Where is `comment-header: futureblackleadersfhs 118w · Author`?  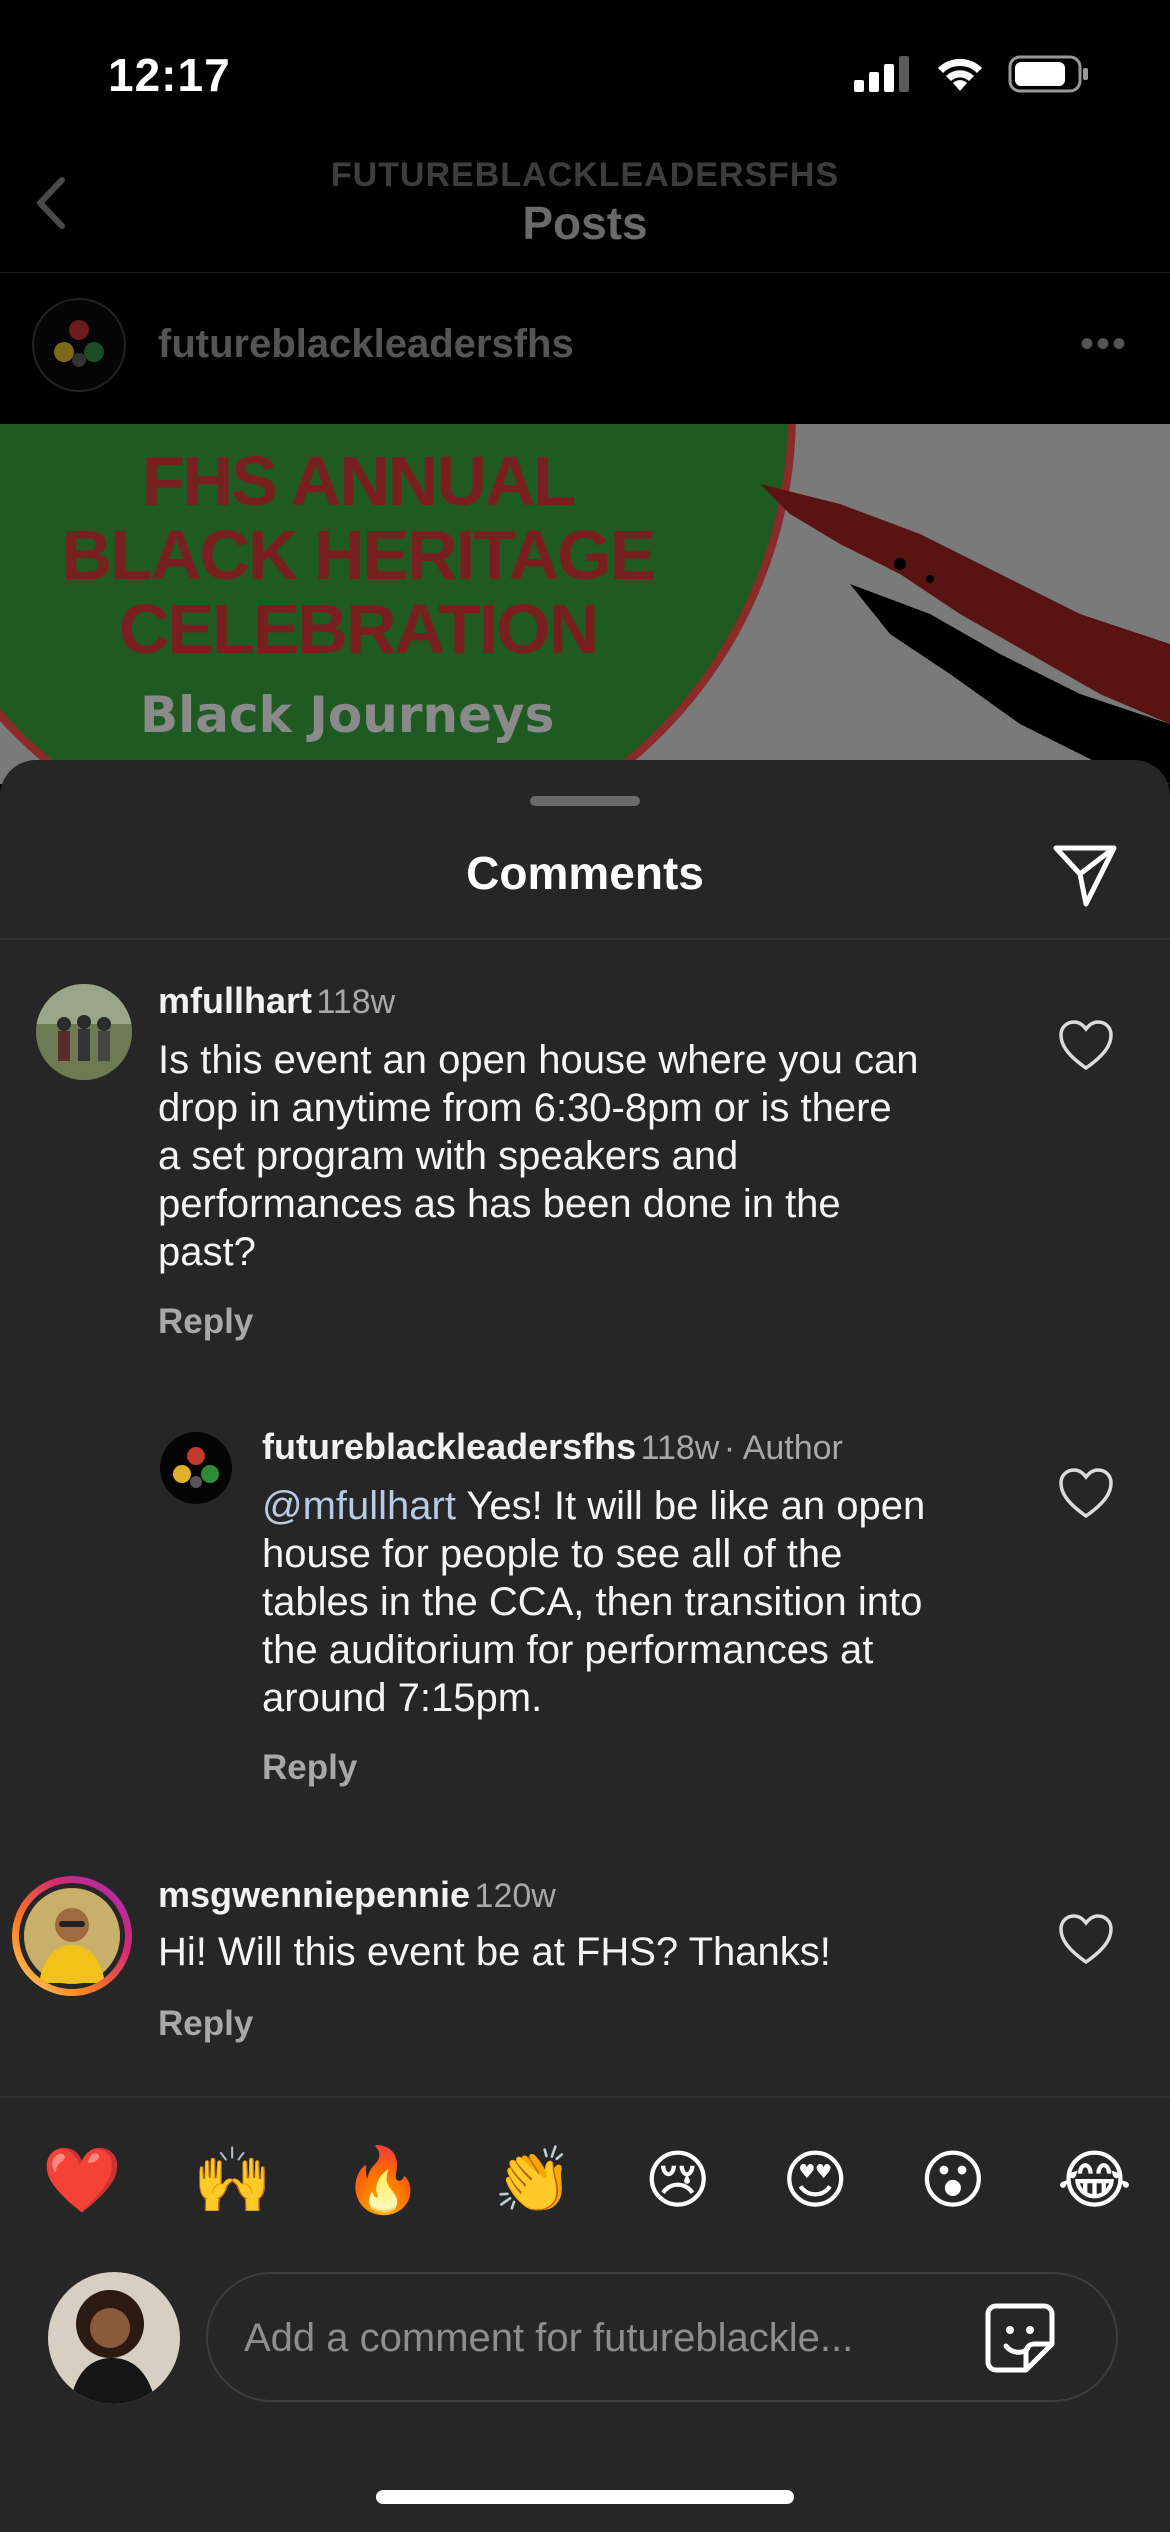
comment-header: futureblackleadersfhs 118w · Author is located at coordinates (552, 1447).